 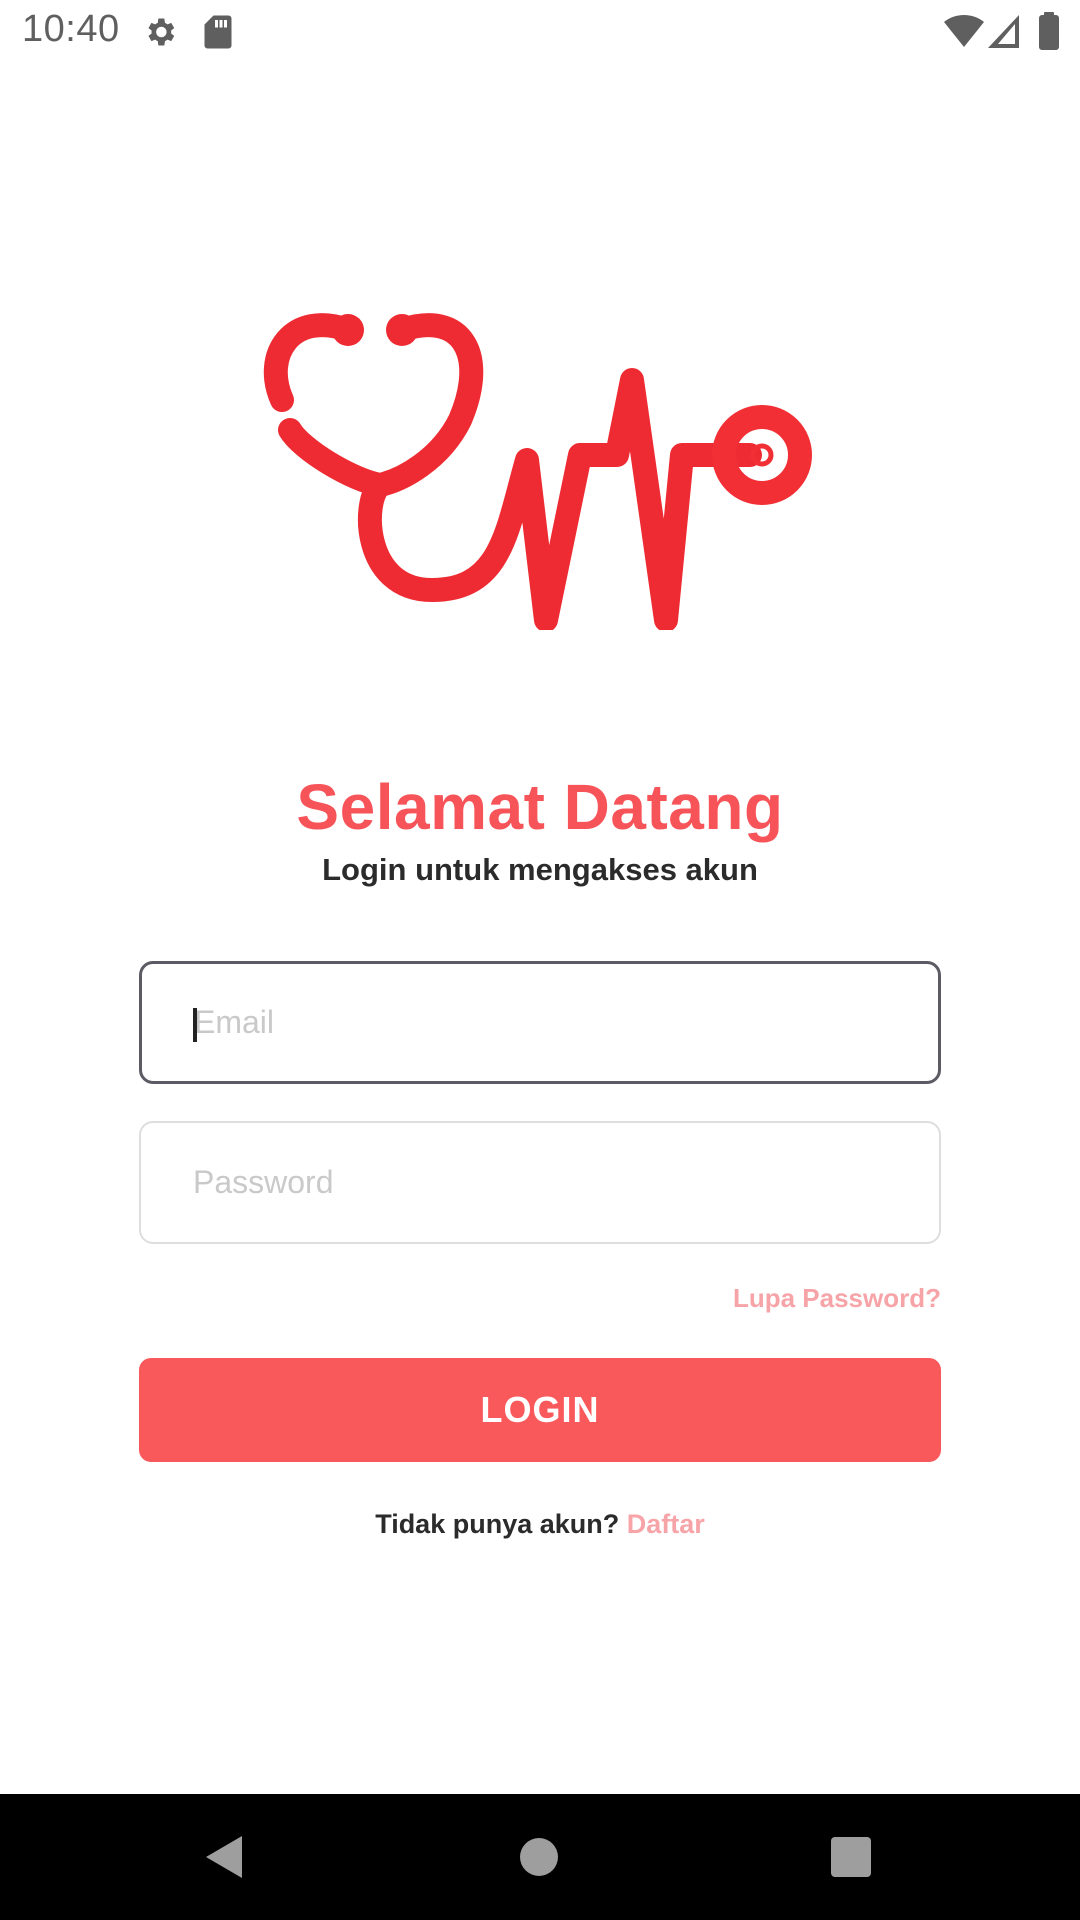 I want to click on signup-prompt: Tidak punya akun? Daftar, so click(x=540, y=1524).